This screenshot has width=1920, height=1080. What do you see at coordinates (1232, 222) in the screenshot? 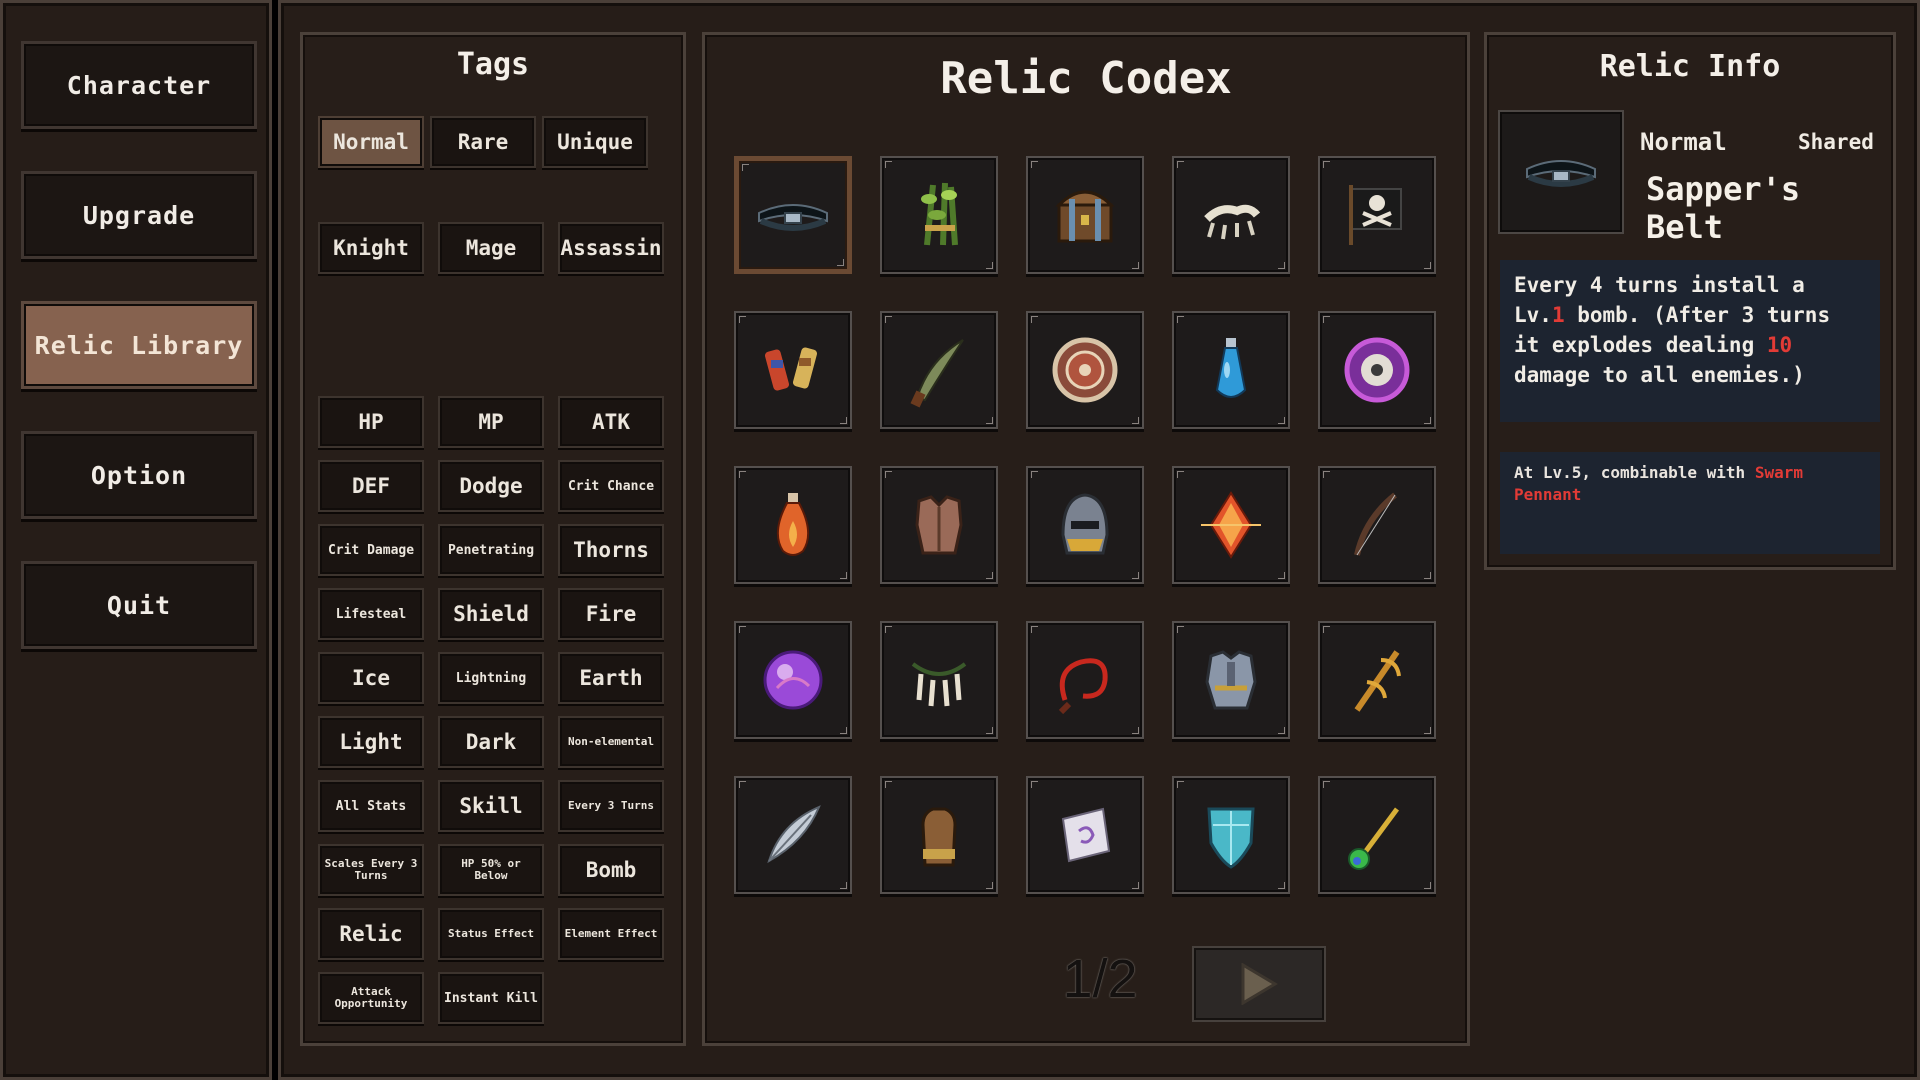
I see `bone-claws-icon` at bounding box center [1232, 222].